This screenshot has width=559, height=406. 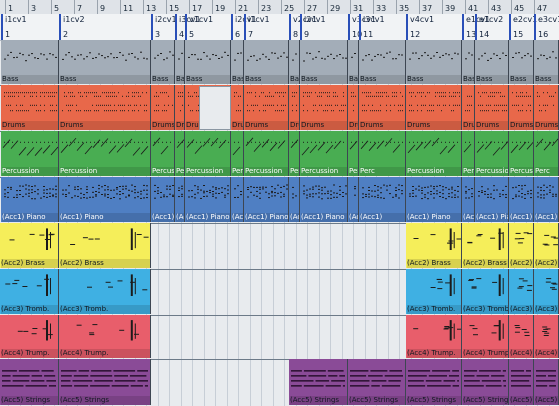 What do you see at coordinates (476, 27) in the screenshot?
I see `marker-13: e1cv1 13` at bounding box center [476, 27].